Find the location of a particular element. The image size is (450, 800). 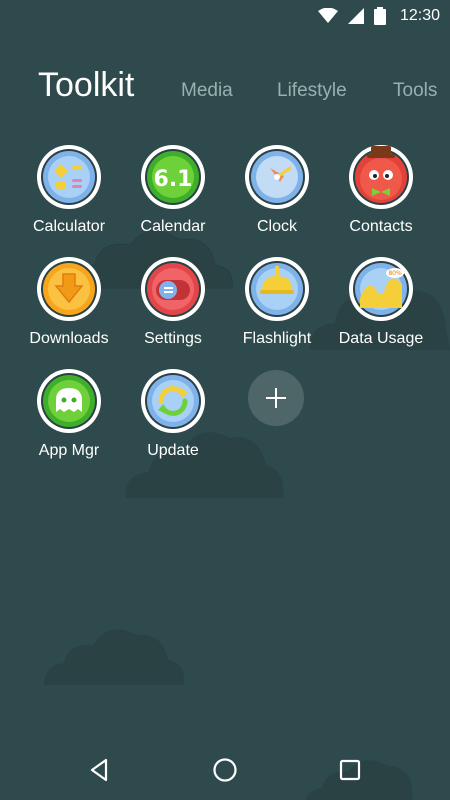

clock-time: 12:30 is located at coordinates (419, 15).